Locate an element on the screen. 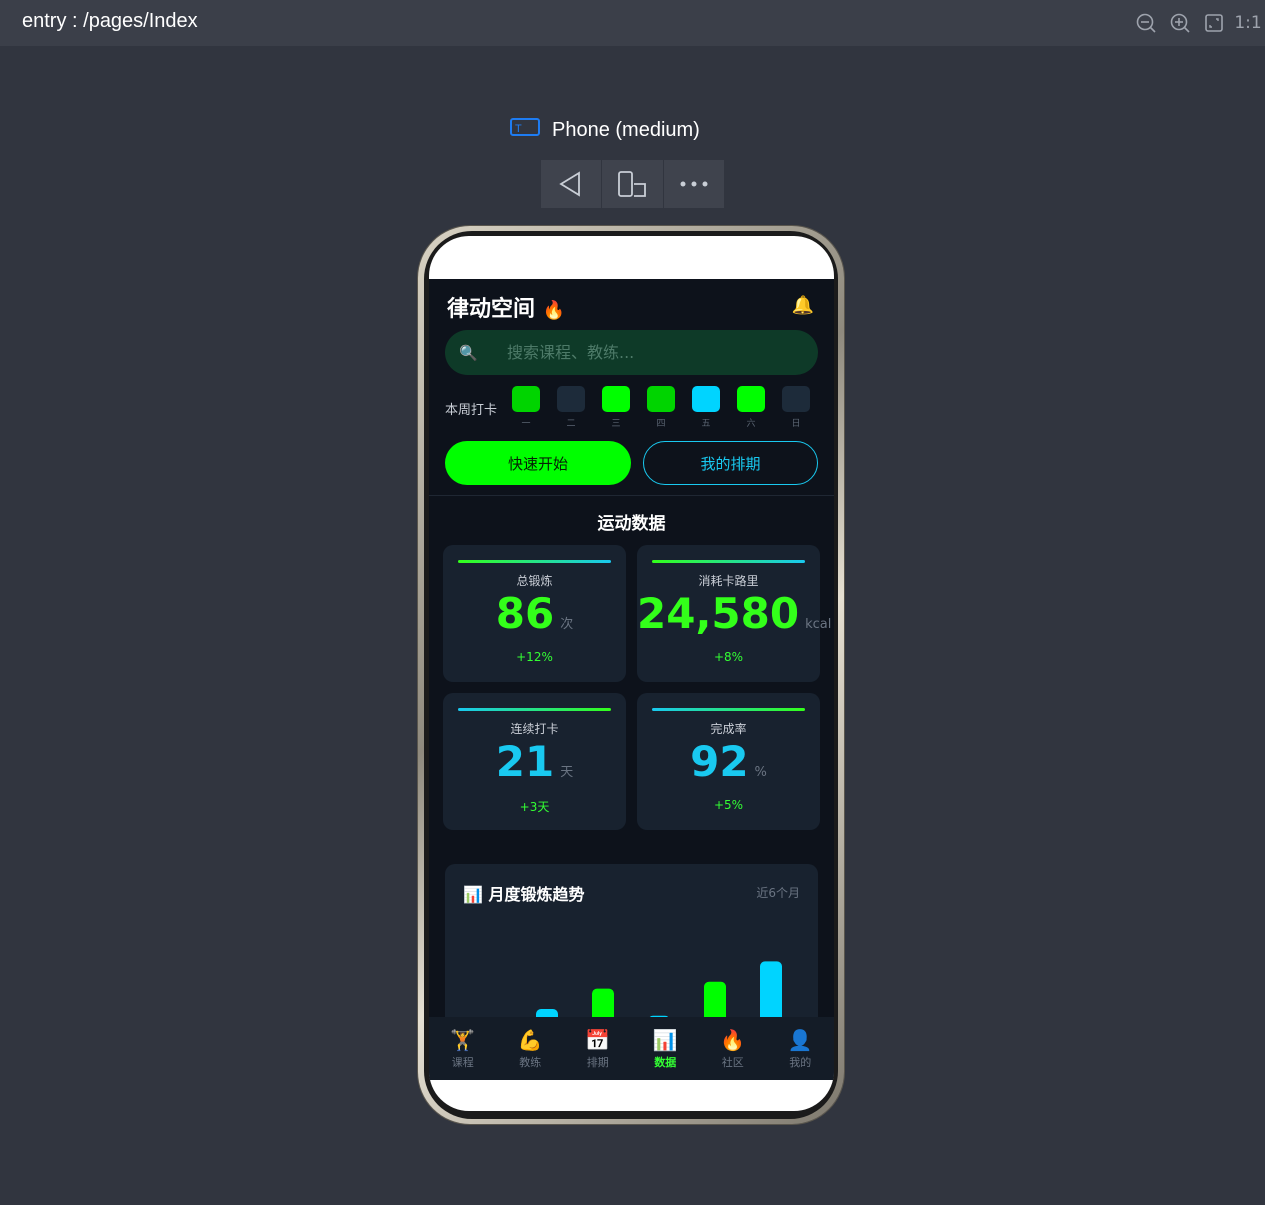  stats-section-title: 运动数据 is located at coordinates (631, 524).